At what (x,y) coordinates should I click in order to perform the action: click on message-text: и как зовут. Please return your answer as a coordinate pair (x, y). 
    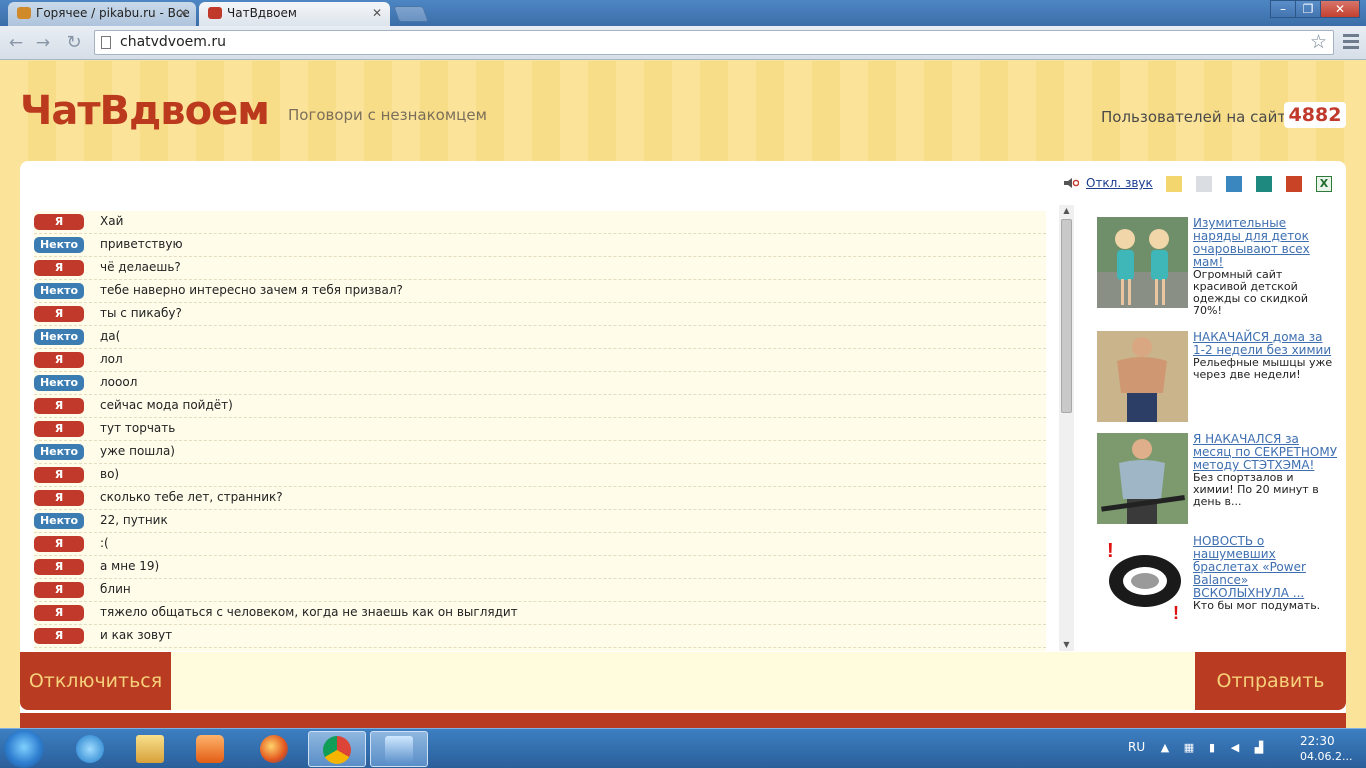
    Looking at the image, I should click on (136, 635).